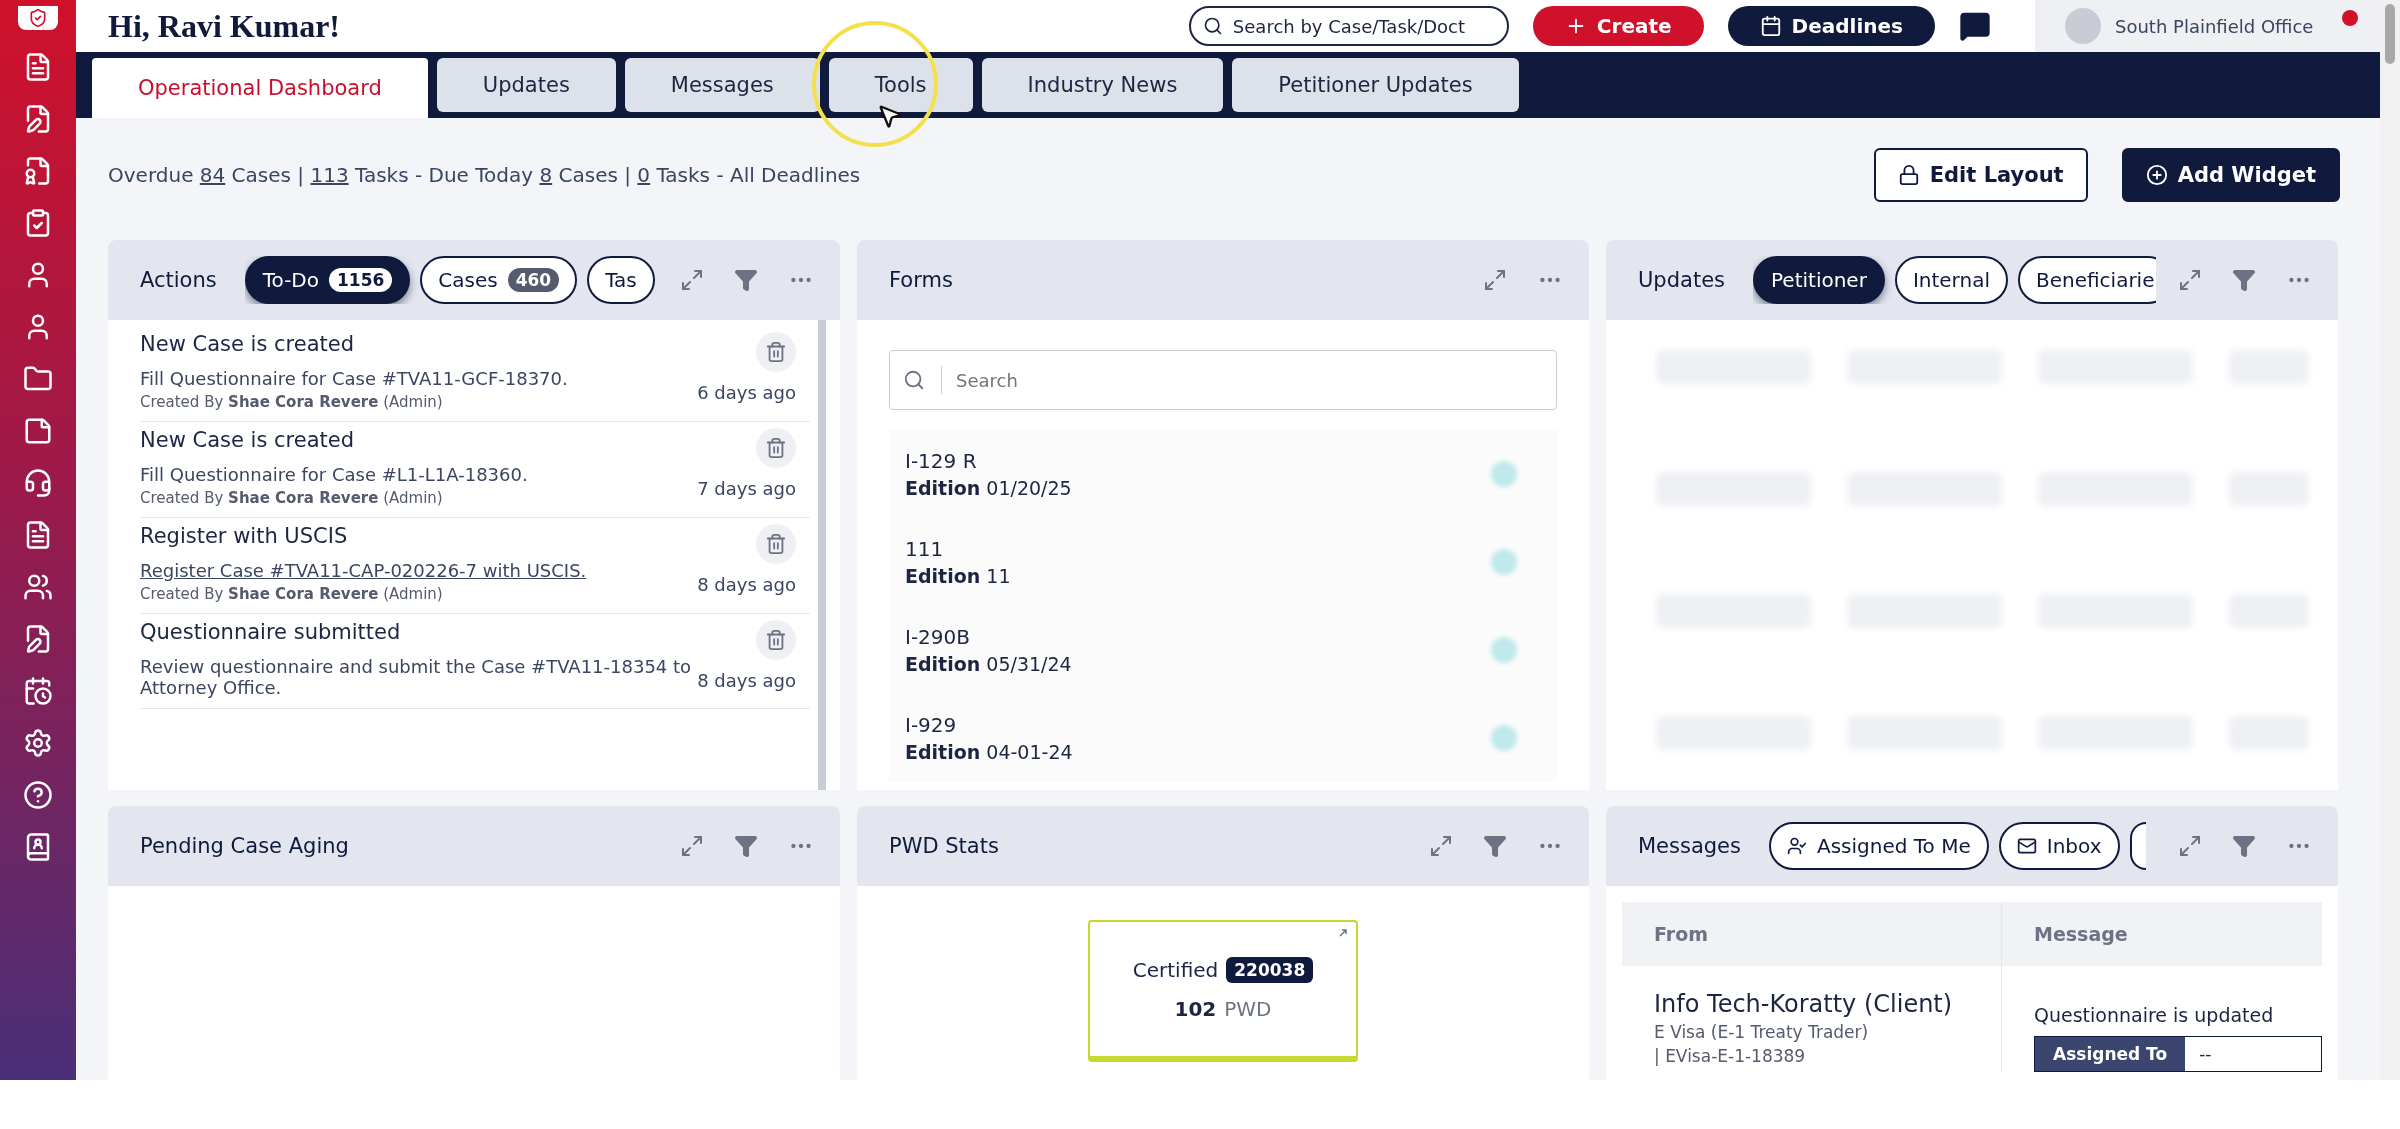  What do you see at coordinates (2087, 280) in the screenshot?
I see `filter-chip: Beneficiarie` at bounding box center [2087, 280].